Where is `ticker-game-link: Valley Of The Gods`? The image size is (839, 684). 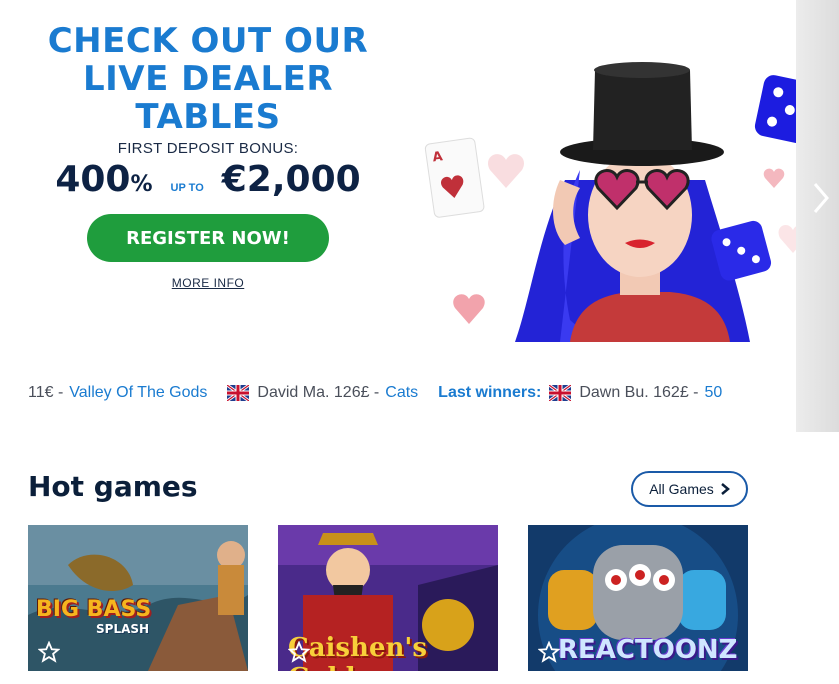
ticker-game-link: Valley Of The Gods is located at coordinates (138, 393).